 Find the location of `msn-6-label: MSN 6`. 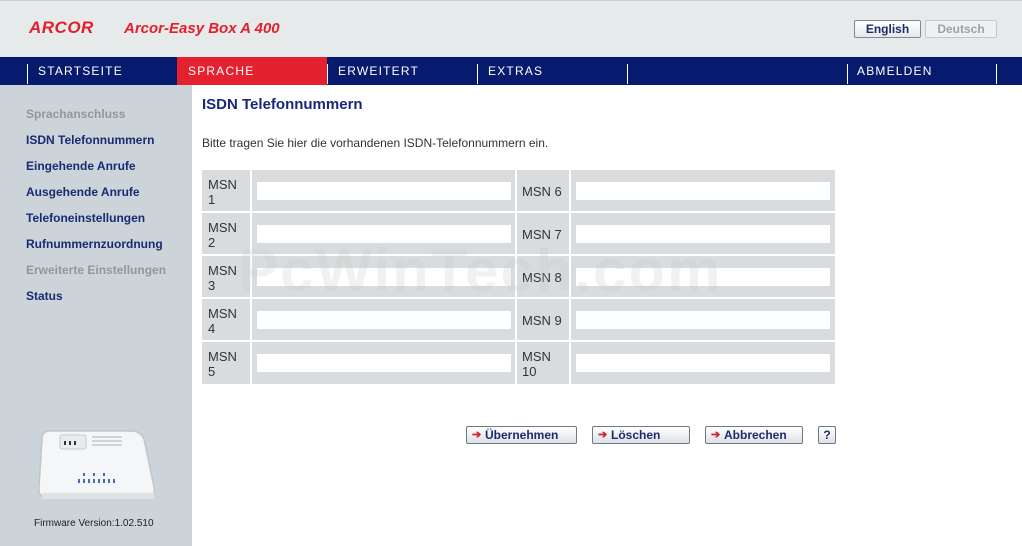

msn-6-label: MSN 6 is located at coordinates (542, 191).